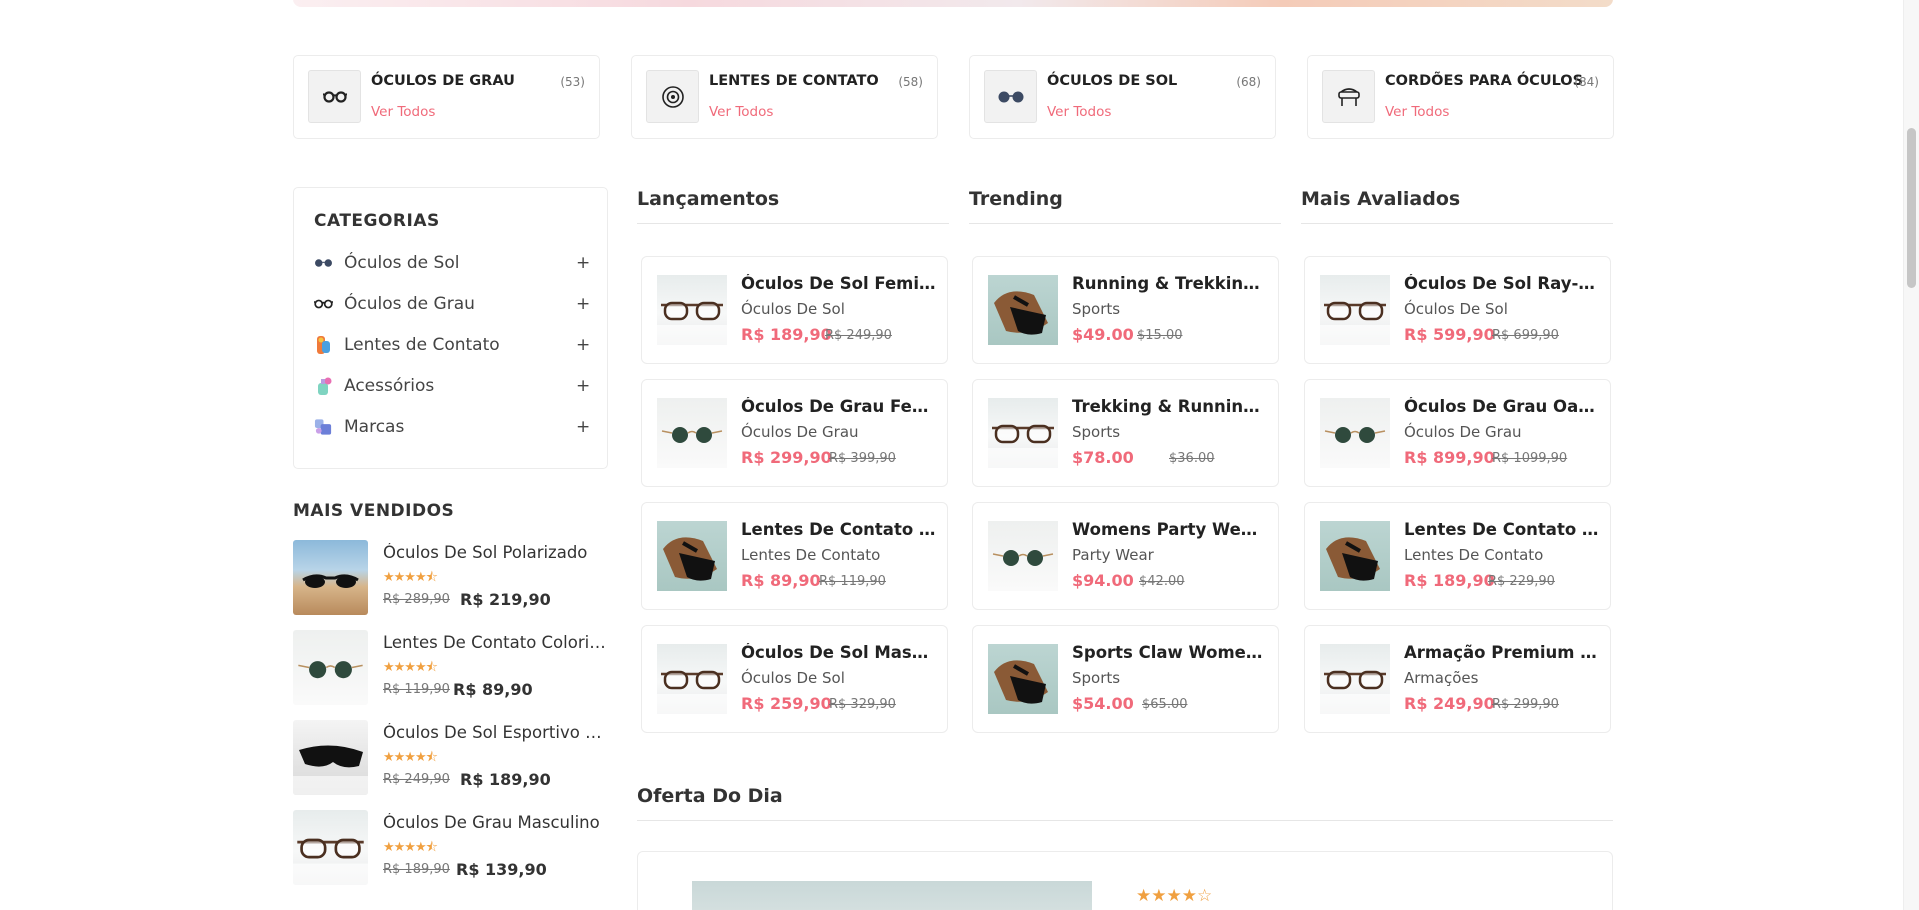  I want to click on sidebar-category-item: Acessórios +, so click(452, 386).